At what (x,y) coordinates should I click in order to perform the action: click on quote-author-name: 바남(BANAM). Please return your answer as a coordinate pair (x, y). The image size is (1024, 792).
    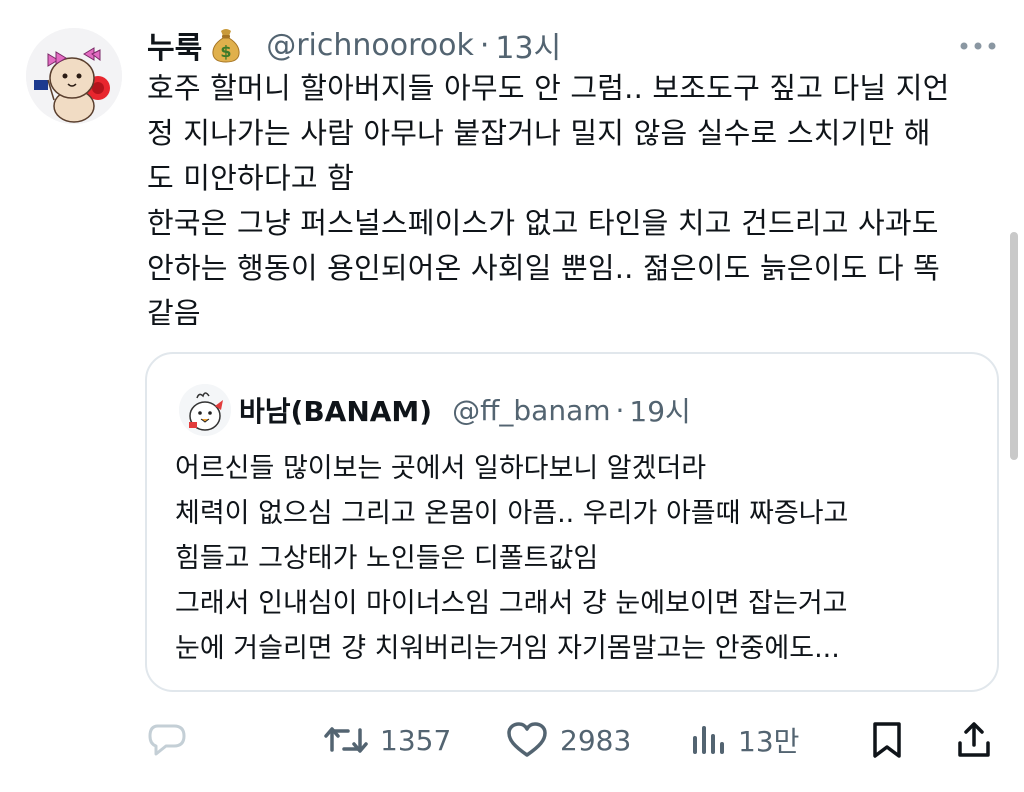
    Looking at the image, I should click on (335, 410).